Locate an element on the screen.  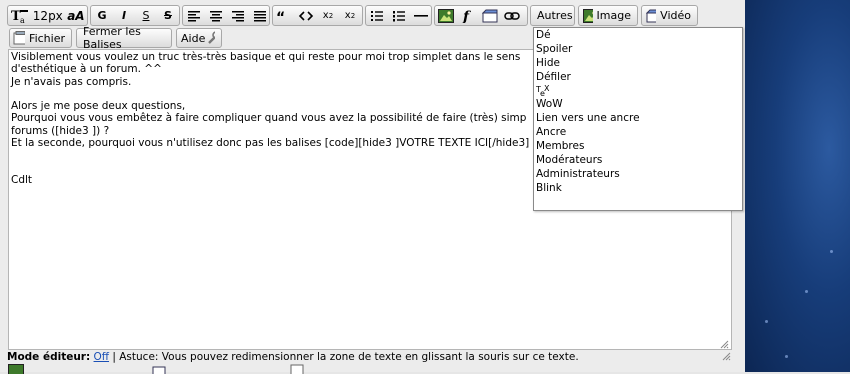
italic-button: I is located at coordinates (124, 15).